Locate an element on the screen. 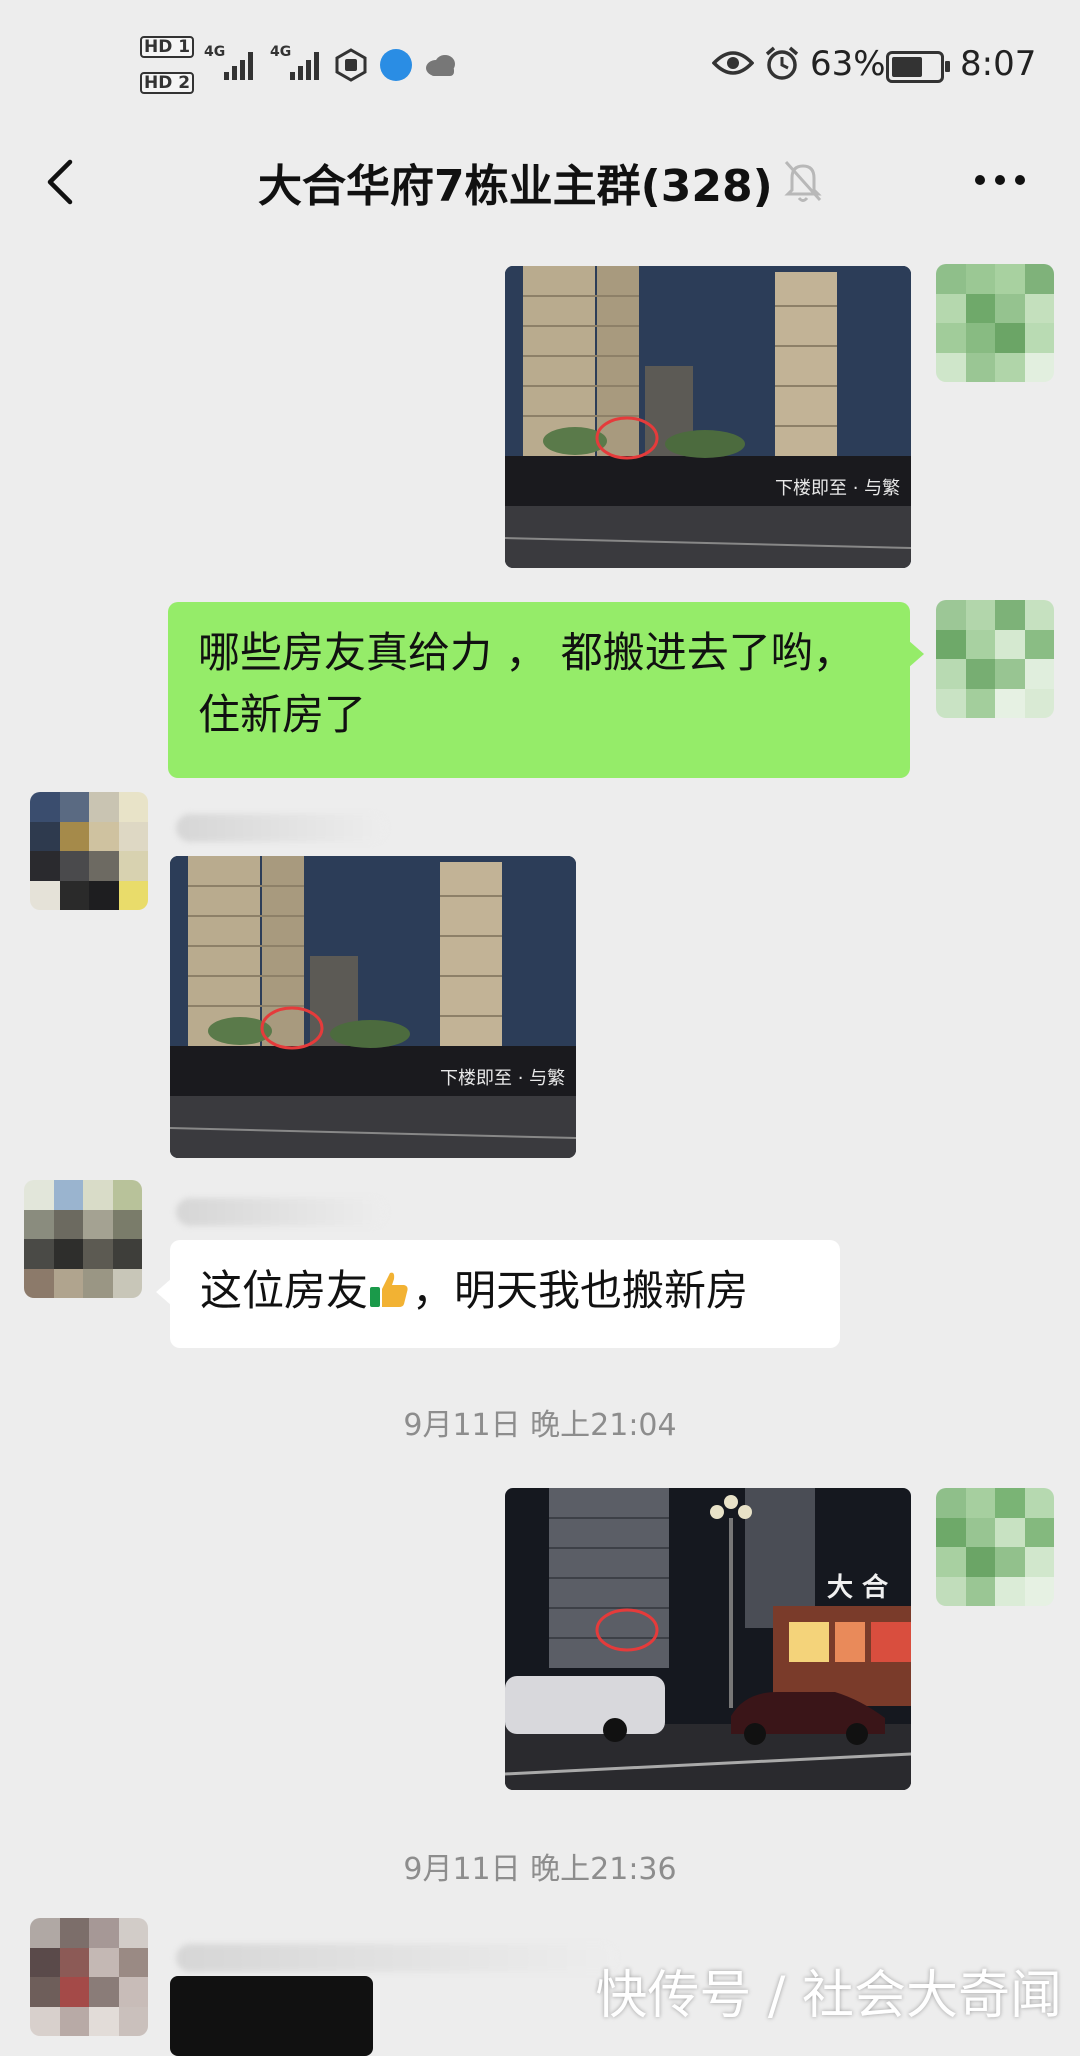 Image resolution: width=1080 pixels, height=2056 pixels. status-bar: HD 1 HD 2 4G 4G 63% 8:07 is located at coordinates (540, 65).